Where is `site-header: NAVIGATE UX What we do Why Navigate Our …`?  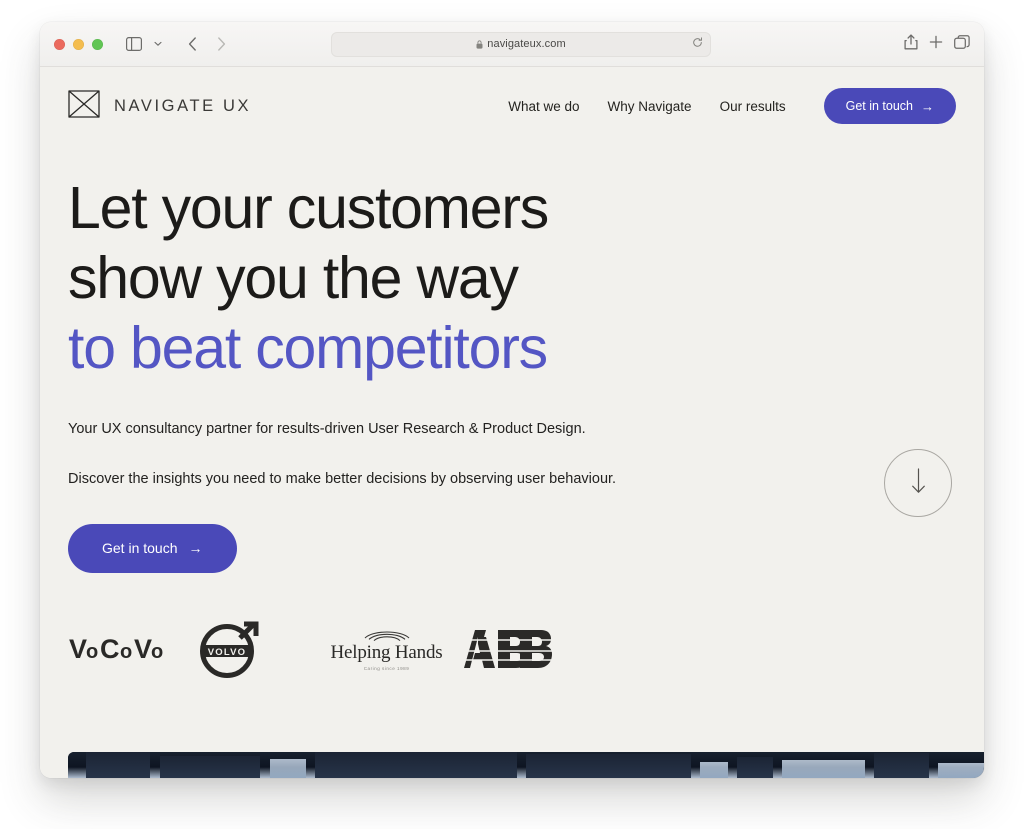
site-header: NAVIGATE UX What we do Why Navigate Our … is located at coordinates (512, 106).